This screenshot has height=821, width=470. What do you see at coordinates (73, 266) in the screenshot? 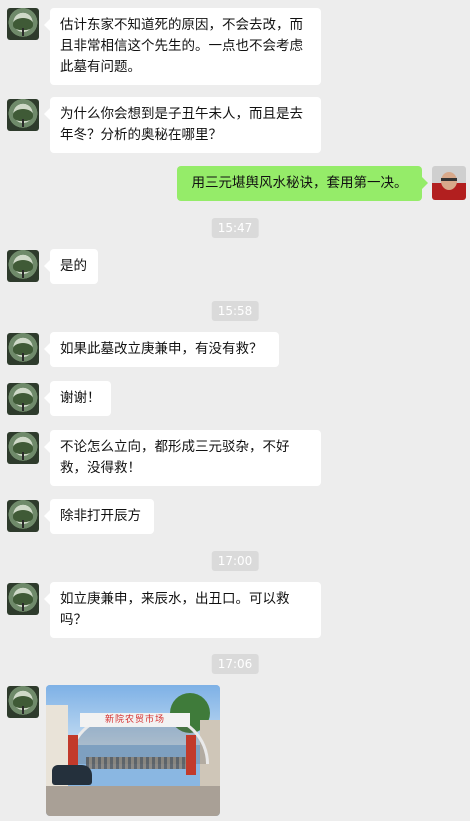
I see `message-text: 是的` at bounding box center [73, 266].